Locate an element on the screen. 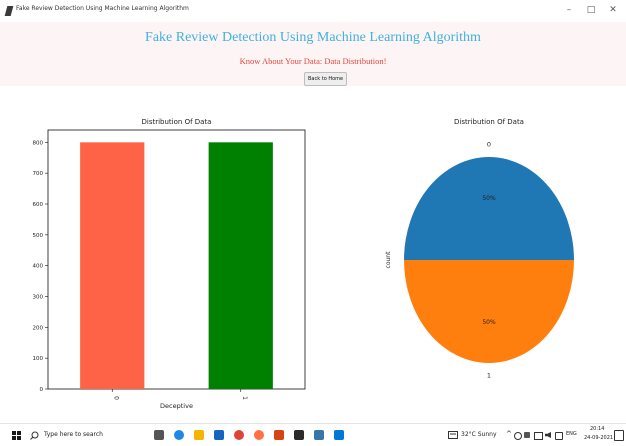  x-axis-label: Deceptive is located at coordinates (176, 406).